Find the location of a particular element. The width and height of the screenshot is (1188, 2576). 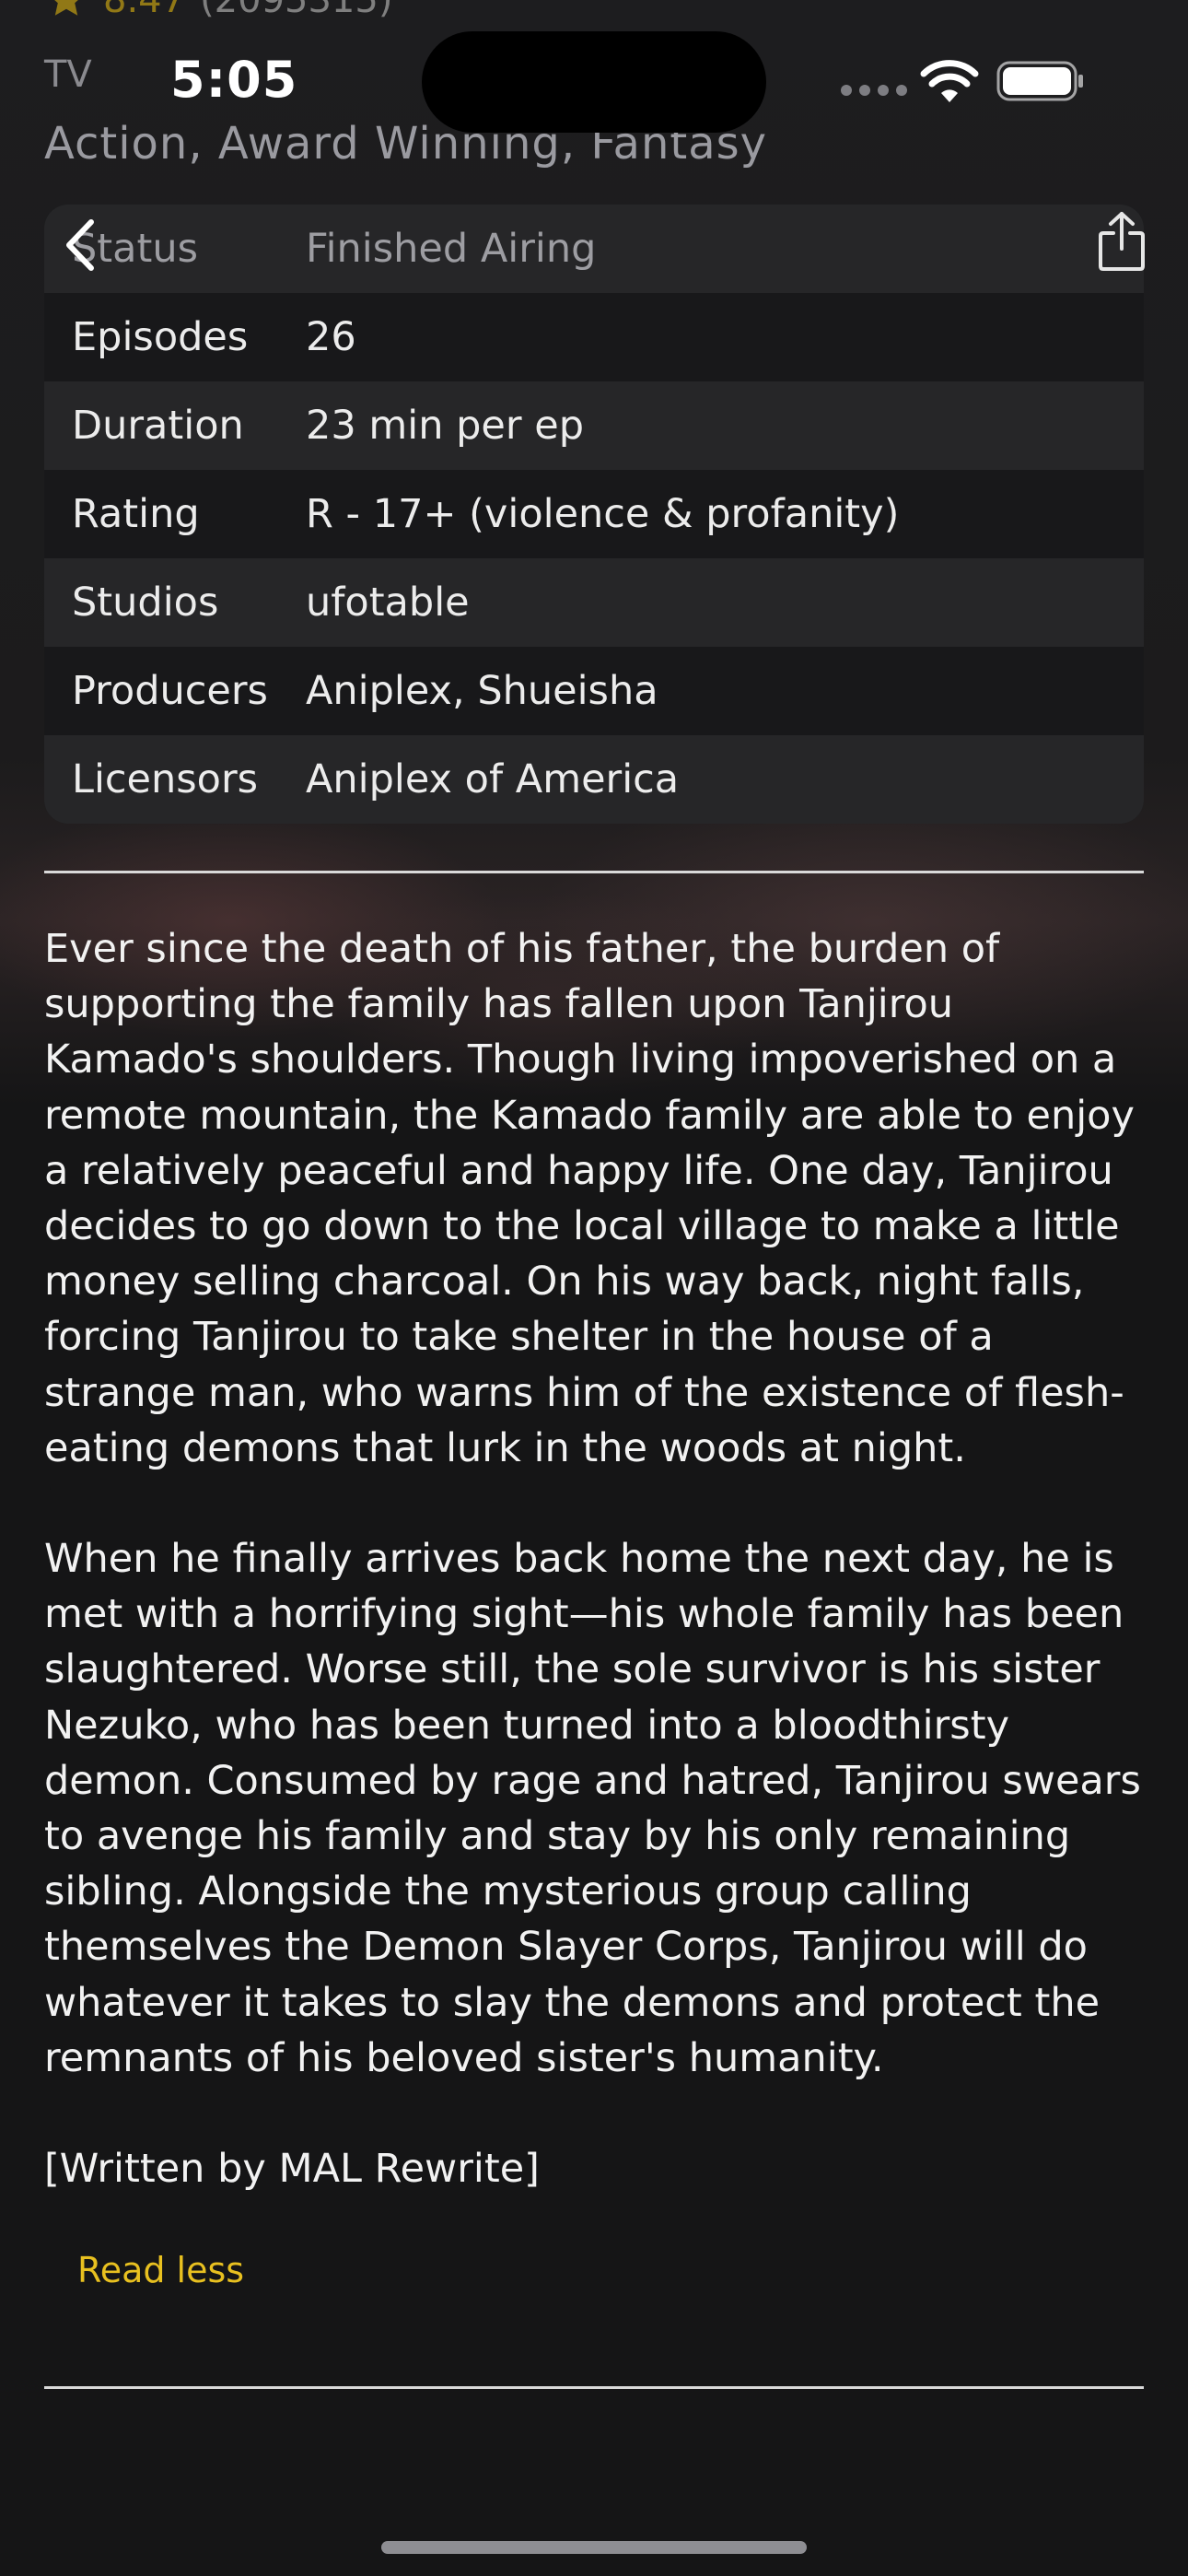

info-value: Finished Airing is located at coordinates (451, 249).